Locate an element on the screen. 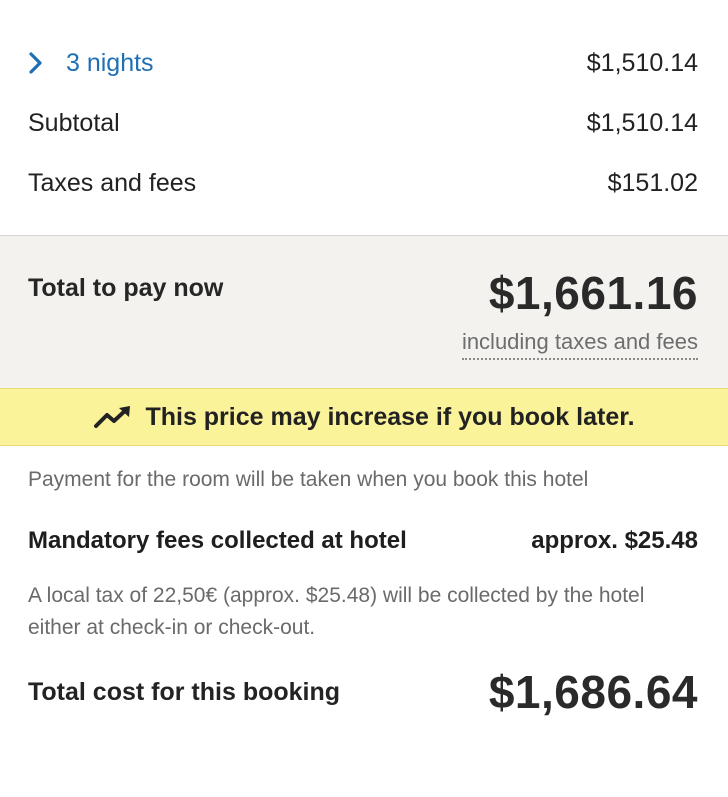  subtotal-row: Subtotal $1,510.14 is located at coordinates (364, 123).